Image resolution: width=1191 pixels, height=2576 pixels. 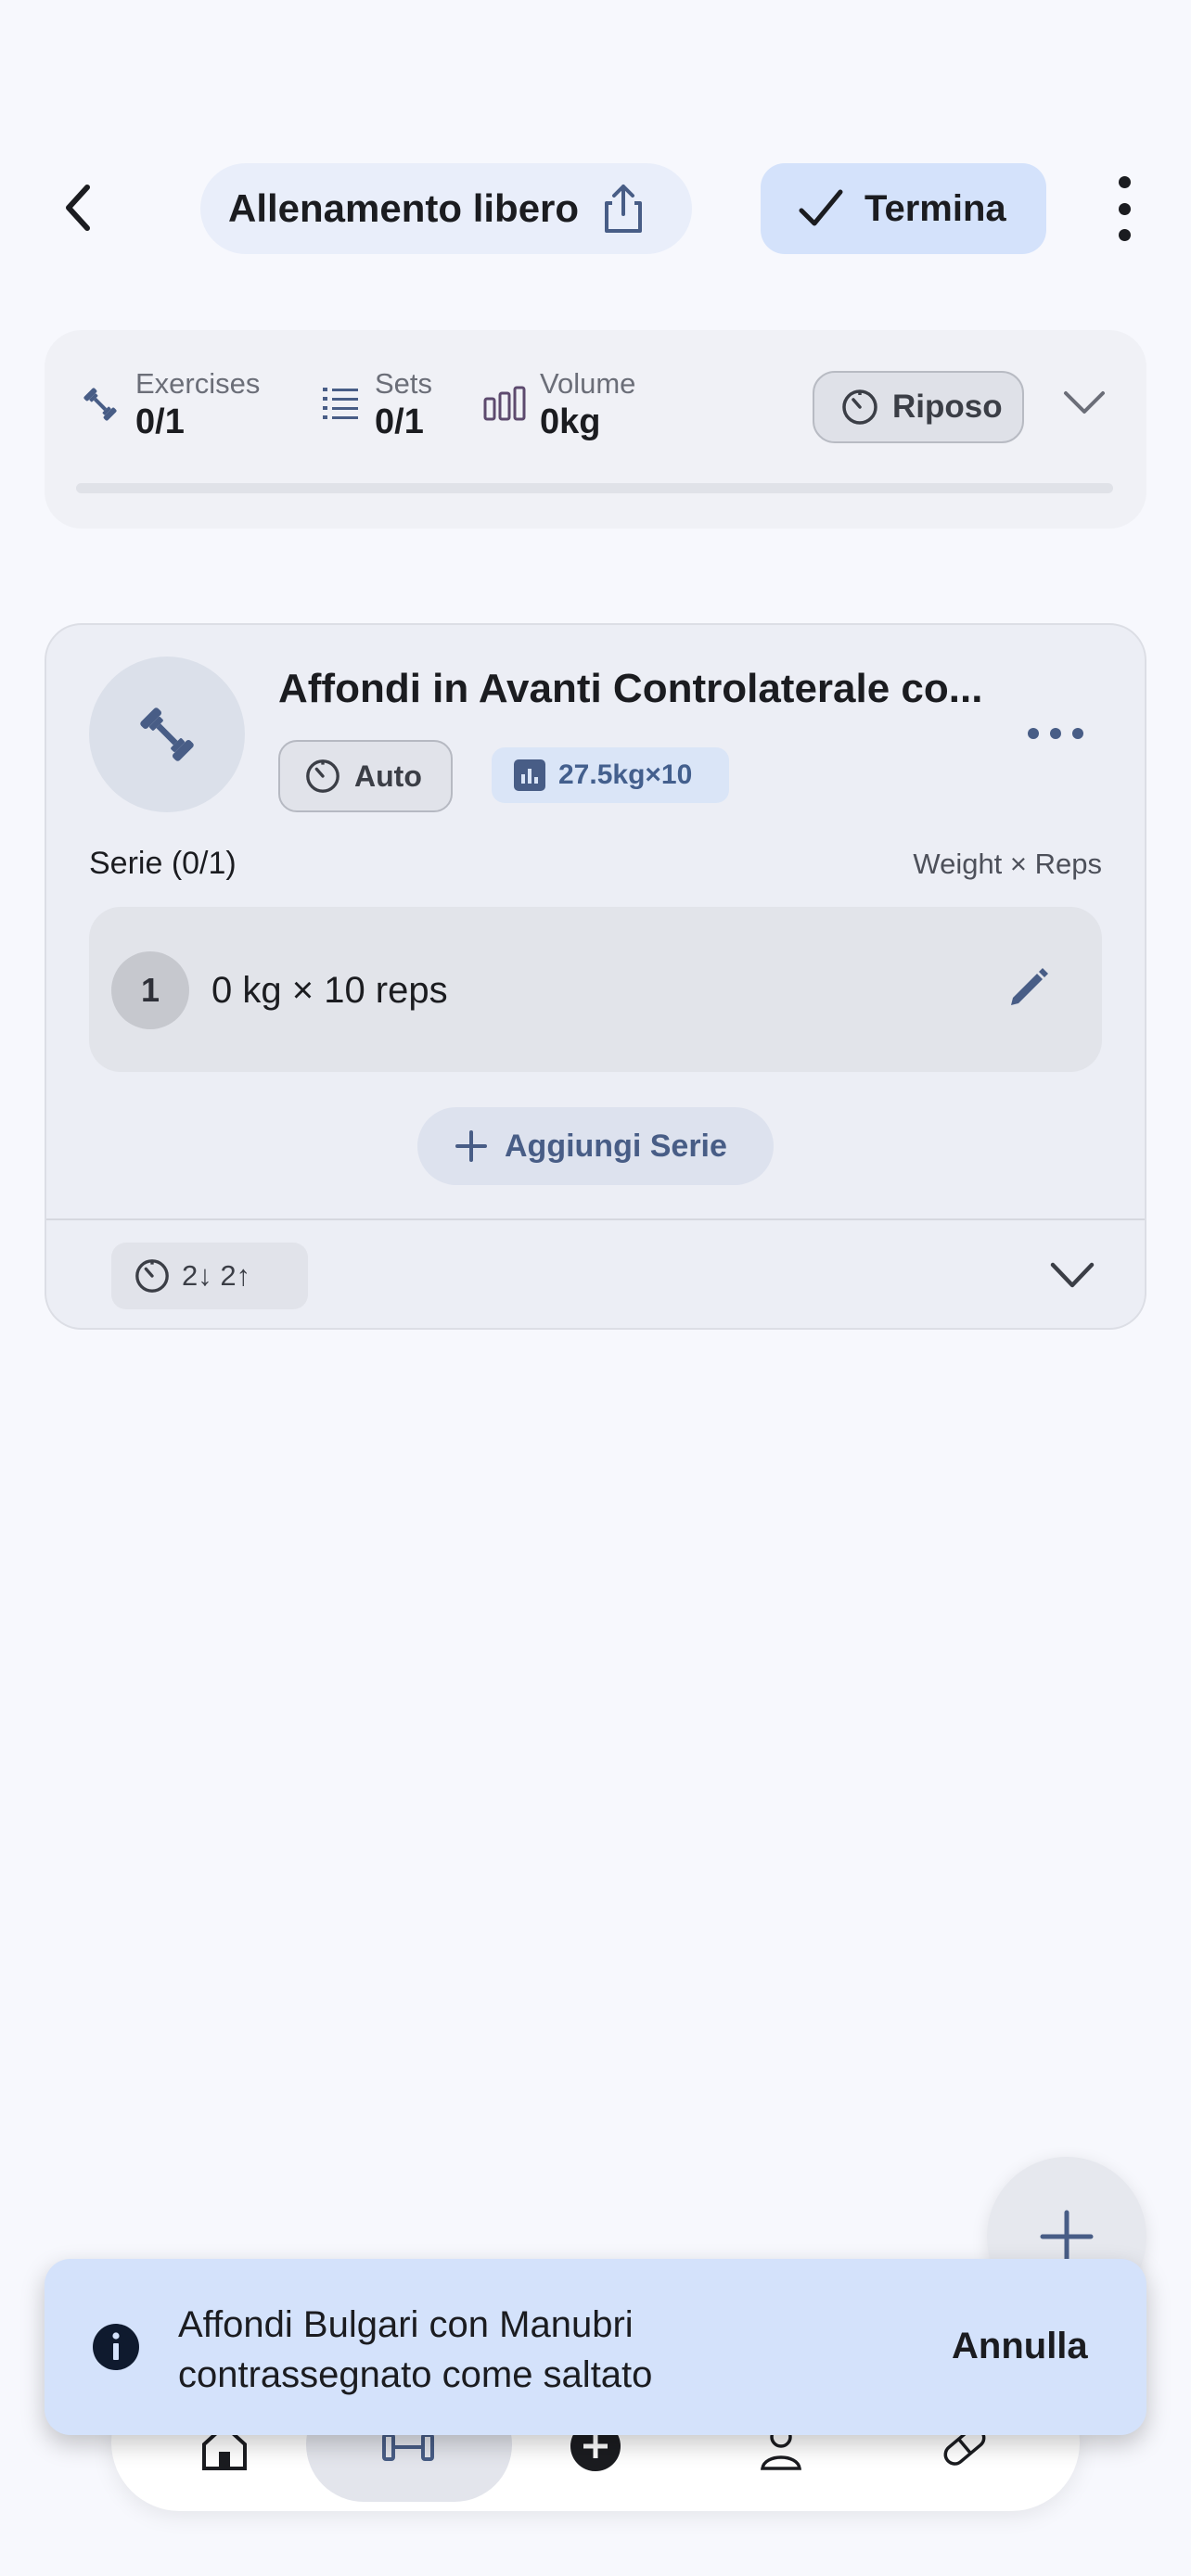 I want to click on check-icon, so click(x=821, y=207).